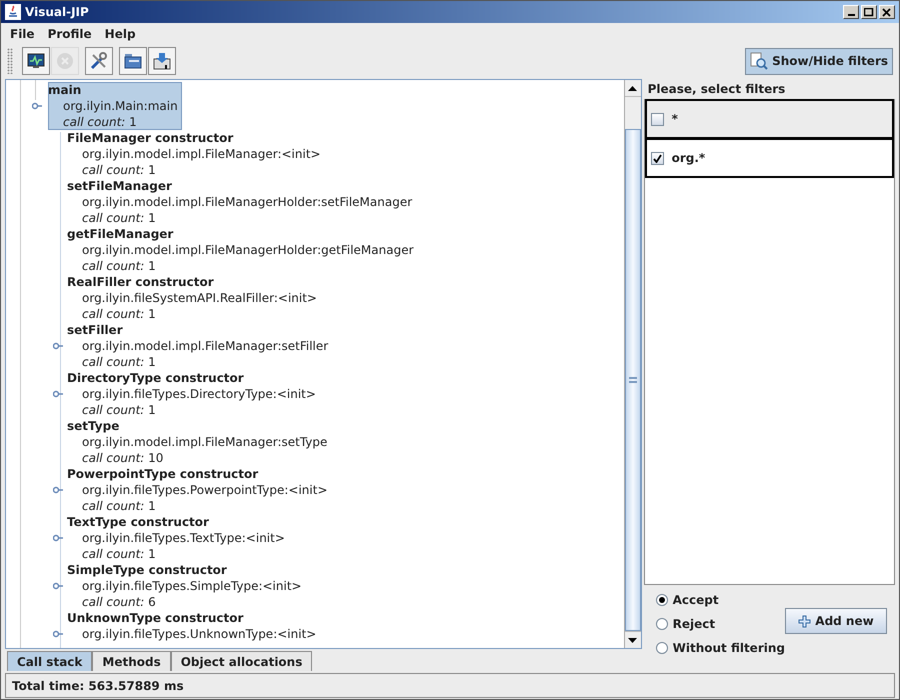 The width and height of the screenshot is (900, 700). What do you see at coordinates (120, 106) in the screenshot?
I see `node-method: org.ilyin.Main:main` at bounding box center [120, 106].